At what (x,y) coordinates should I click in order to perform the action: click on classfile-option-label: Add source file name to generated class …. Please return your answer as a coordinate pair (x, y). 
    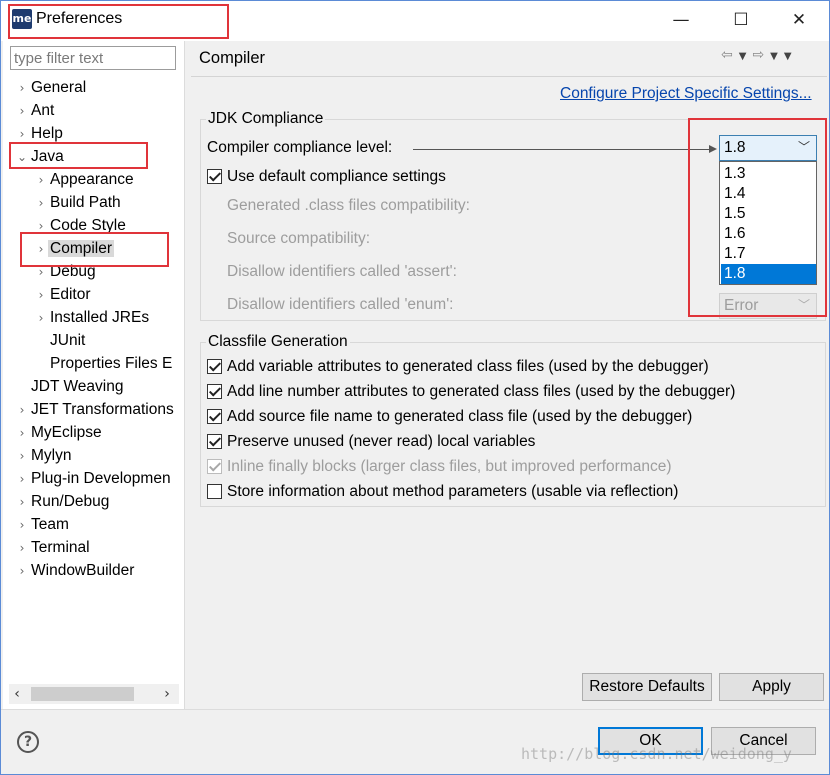
    Looking at the image, I should click on (459, 417).